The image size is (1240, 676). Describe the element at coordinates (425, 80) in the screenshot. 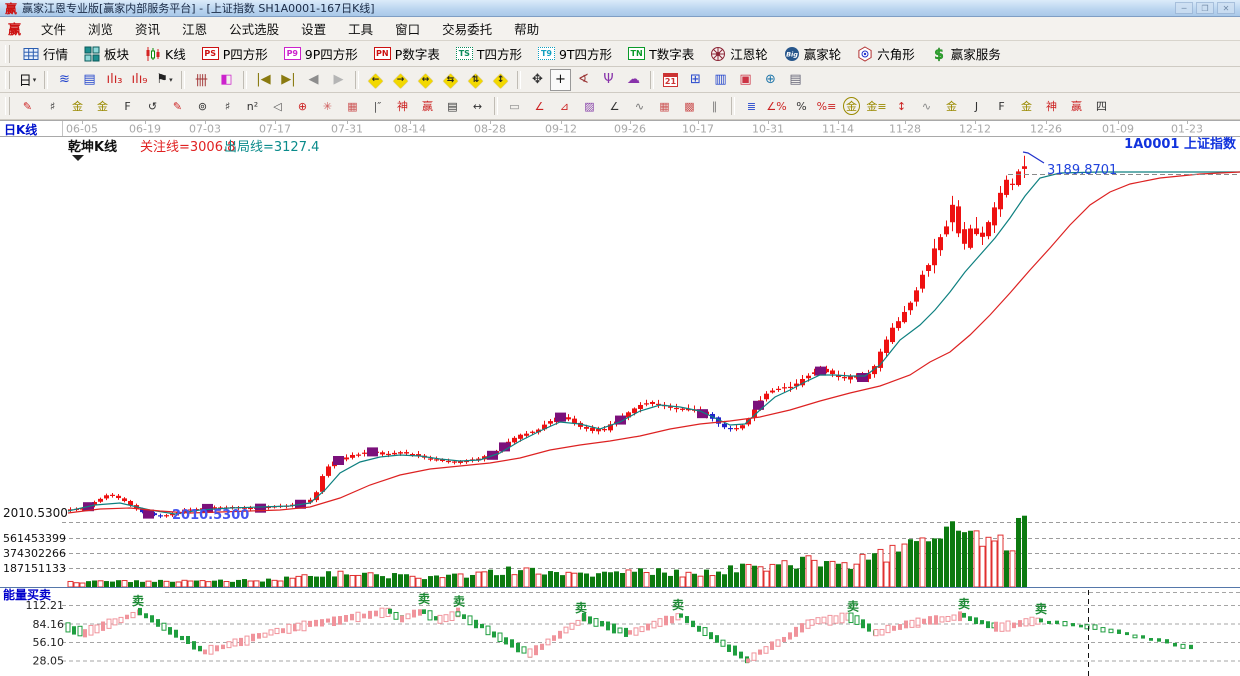

I see `expand-h-button: ◆ ↔` at that location.